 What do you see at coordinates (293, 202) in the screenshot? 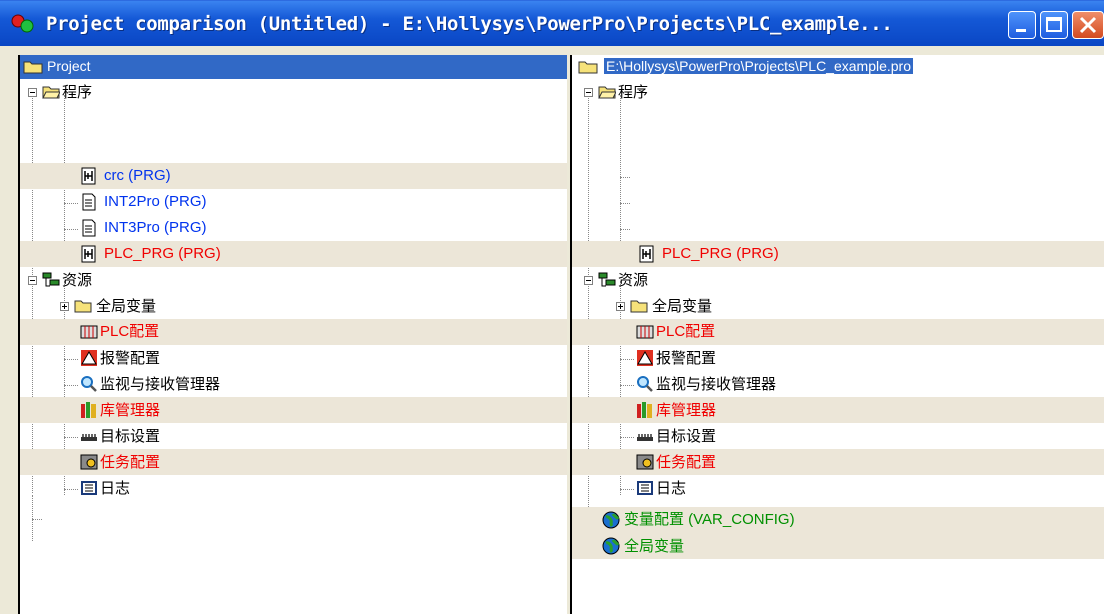
I see `tree-node-int2pro: INT2Pro (PRG)` at bounding box center [293, 202].